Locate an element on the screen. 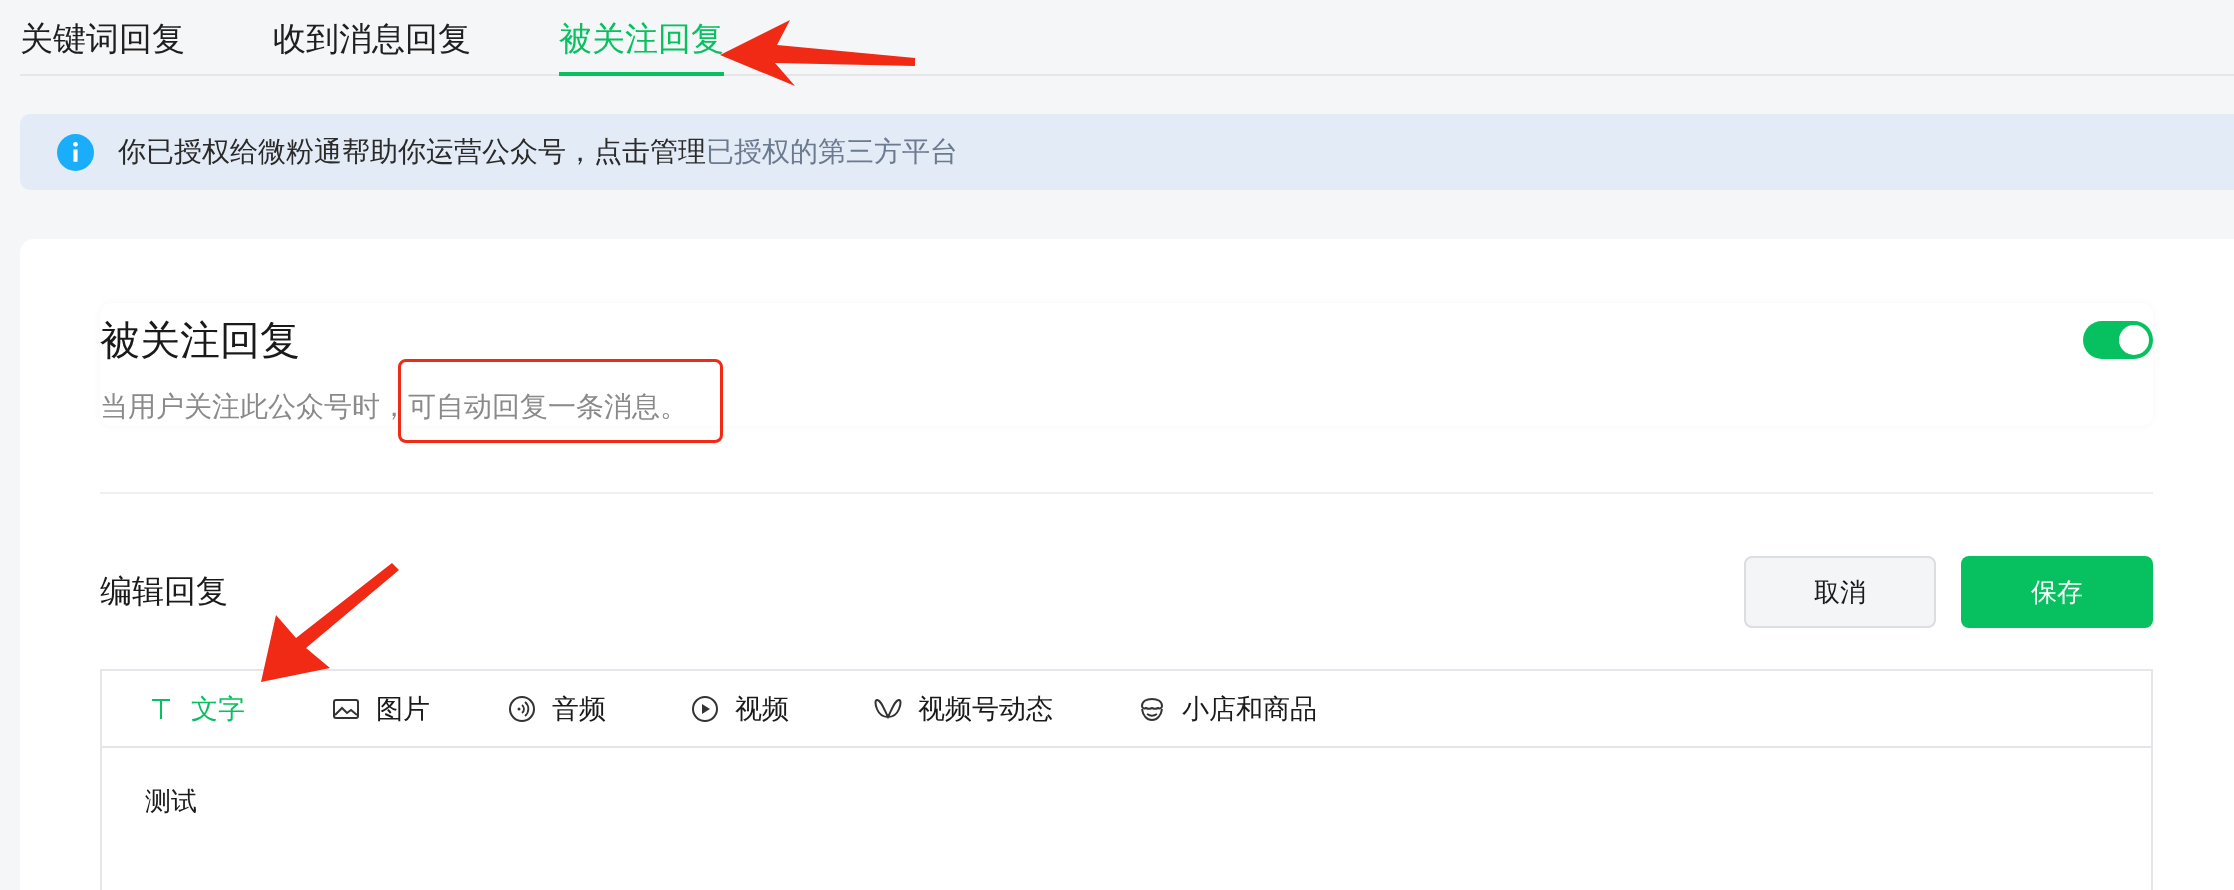 Image resolution: width=2234 pixels, height=890 pixels. message-type-tab: 图片 is located at coordinates (381, 708).